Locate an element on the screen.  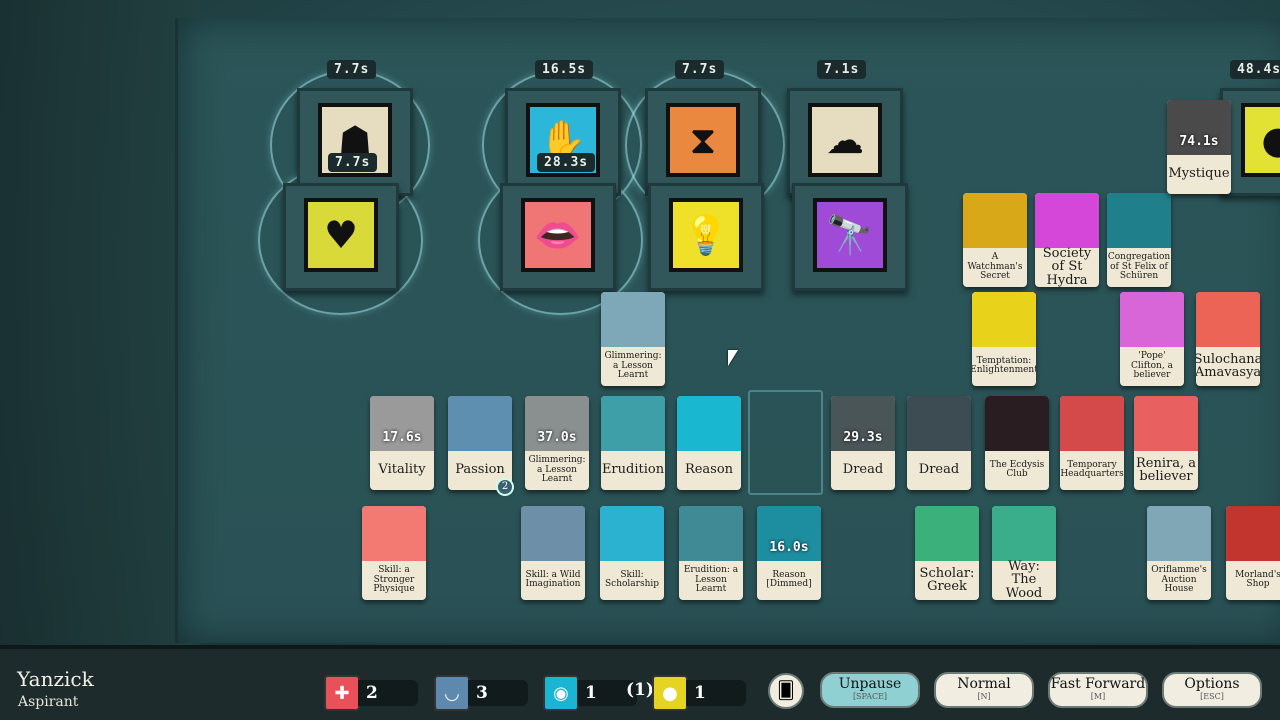
verb-timer: 7.1s is located at coordinates (842, 69).